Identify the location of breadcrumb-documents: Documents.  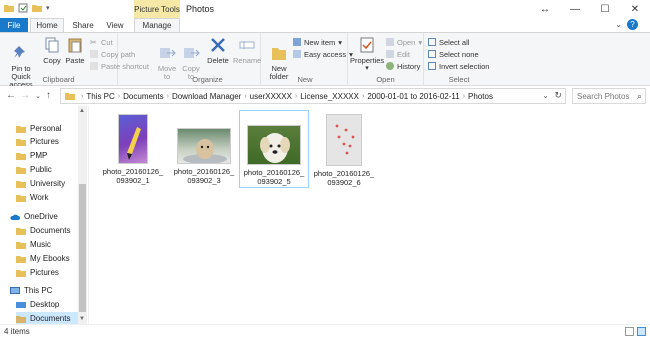
(143, 96).